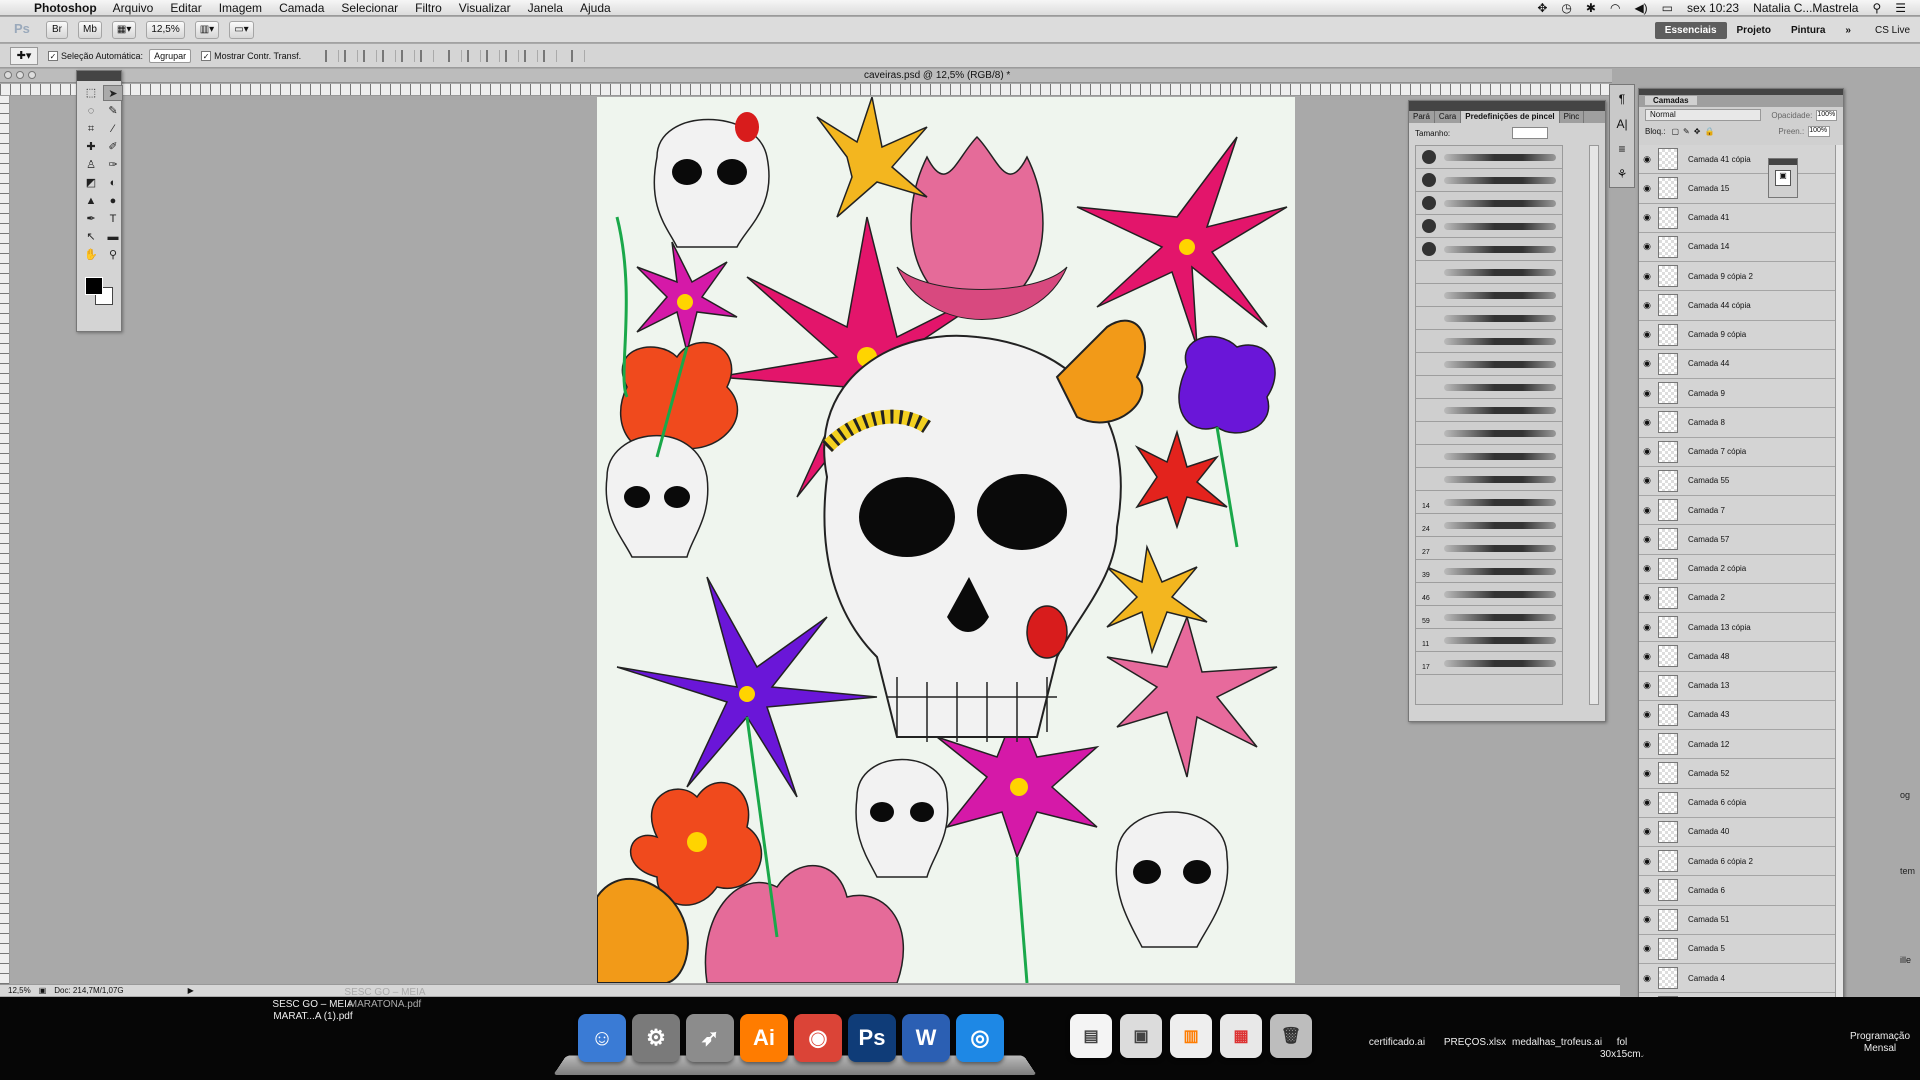 The height and width of the screenshot is (1080, 1920). I want to click on align-right-icon, so click(427, 55).